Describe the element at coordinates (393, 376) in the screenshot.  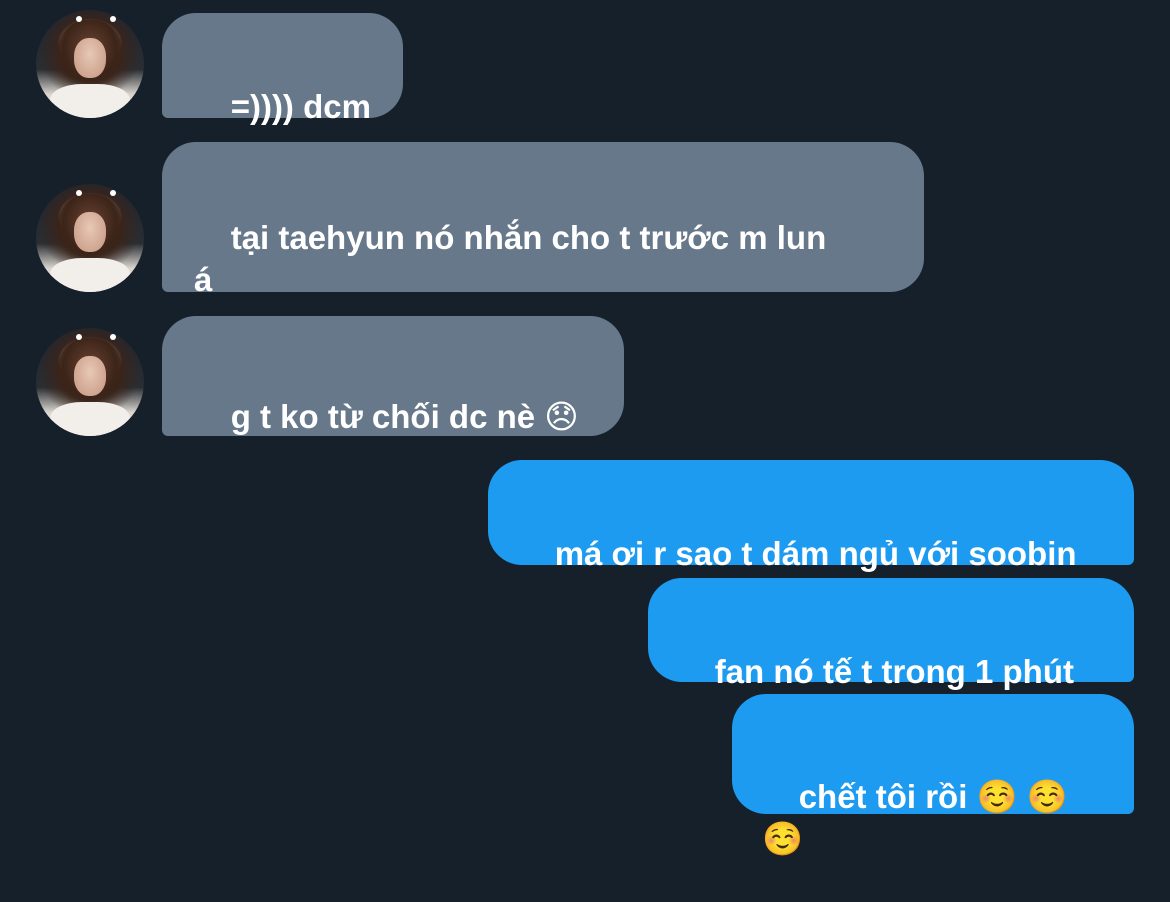
I see `incoming-message-bubble: g t ko từ chối dc nè 😞` at that location.